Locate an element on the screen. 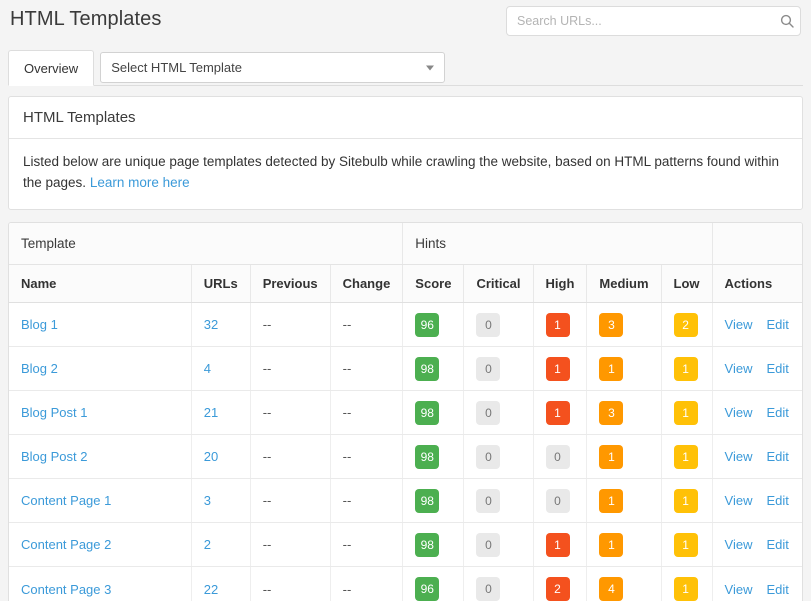  column-header-name: Name is located at coordinates (100, 284).